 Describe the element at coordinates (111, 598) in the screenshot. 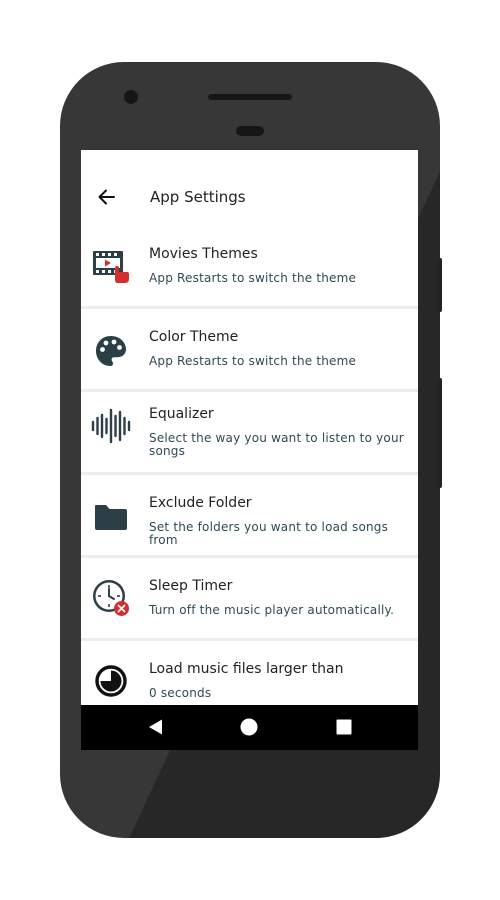

I see `clock-timer-icon` at that location.